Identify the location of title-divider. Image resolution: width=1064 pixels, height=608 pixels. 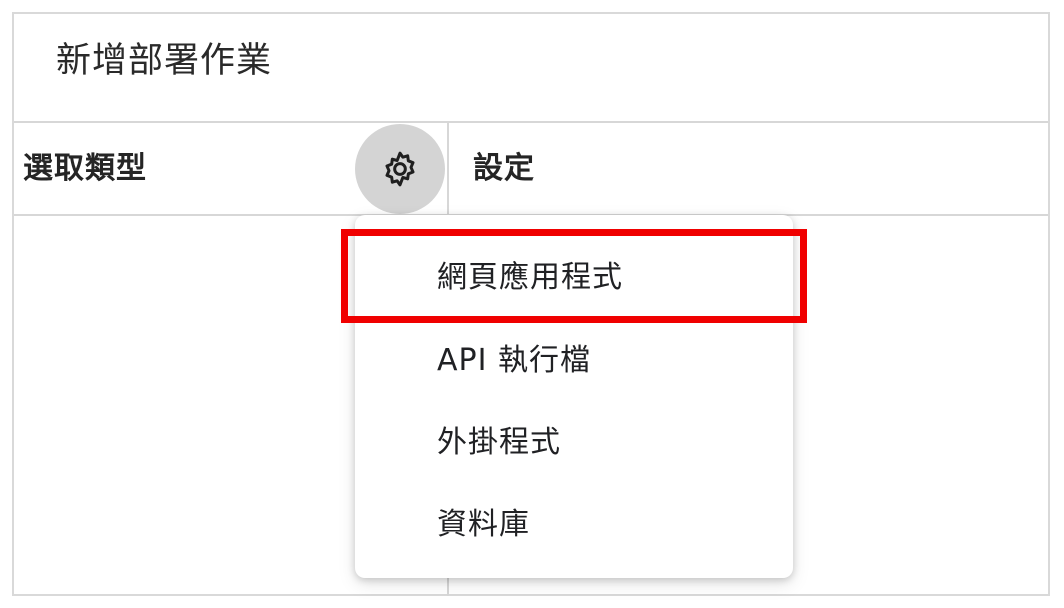
(531, 122).